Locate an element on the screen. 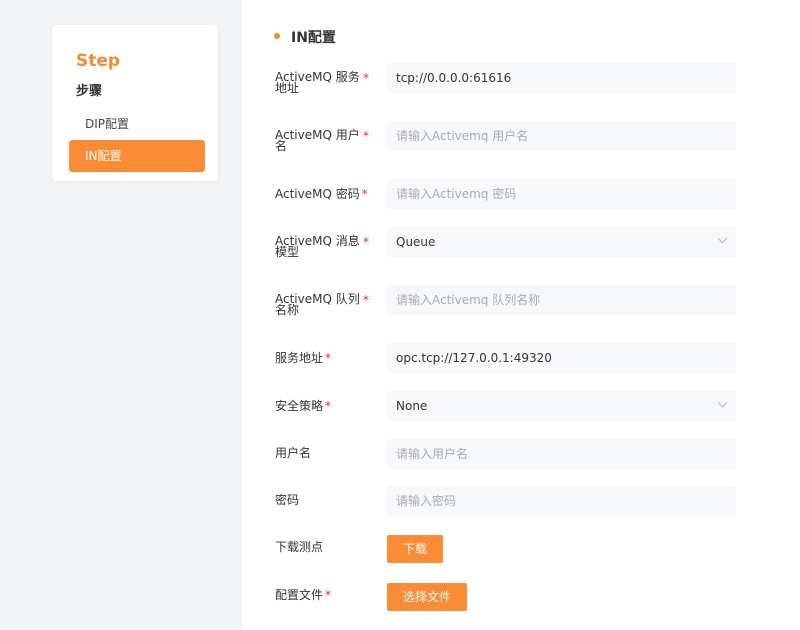 Image resolution: width=800 pixels, height=630 pixels. activemq-address-input: tcp://0.0.0.0:61616 is located at coordinates (561, 78).